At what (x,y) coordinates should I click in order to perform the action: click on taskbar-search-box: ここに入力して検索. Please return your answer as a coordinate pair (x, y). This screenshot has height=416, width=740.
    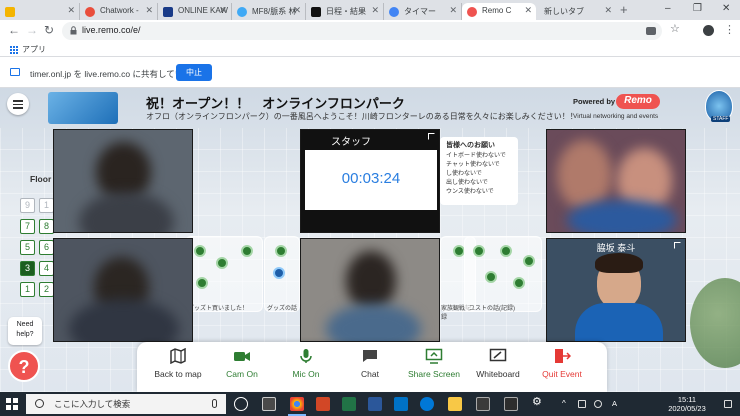
    Looking at the image, I should click on (126, 404).